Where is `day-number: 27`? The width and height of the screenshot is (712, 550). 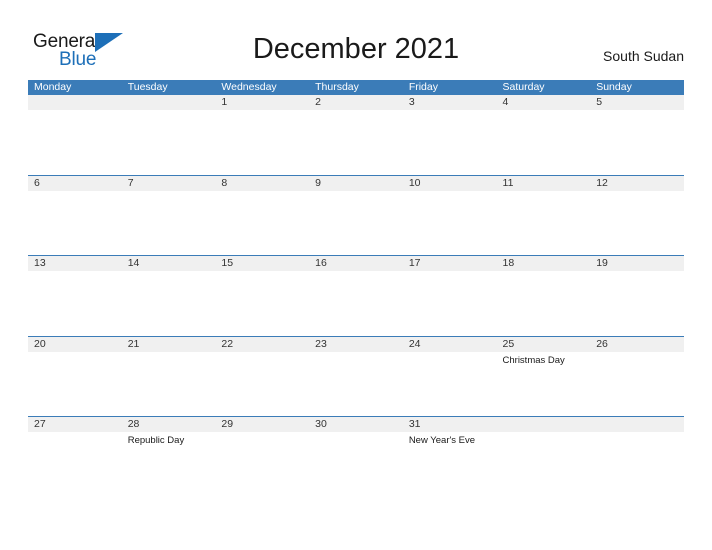 day-number: 27 is located at coordinates (40, 424).